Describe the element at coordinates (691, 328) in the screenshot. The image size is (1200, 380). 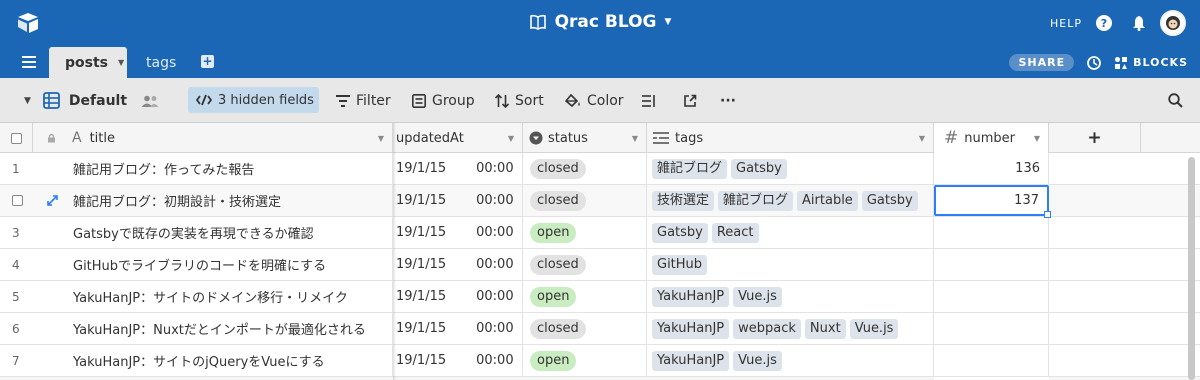
I see `tag-chip: YakuHanJP` at that location.